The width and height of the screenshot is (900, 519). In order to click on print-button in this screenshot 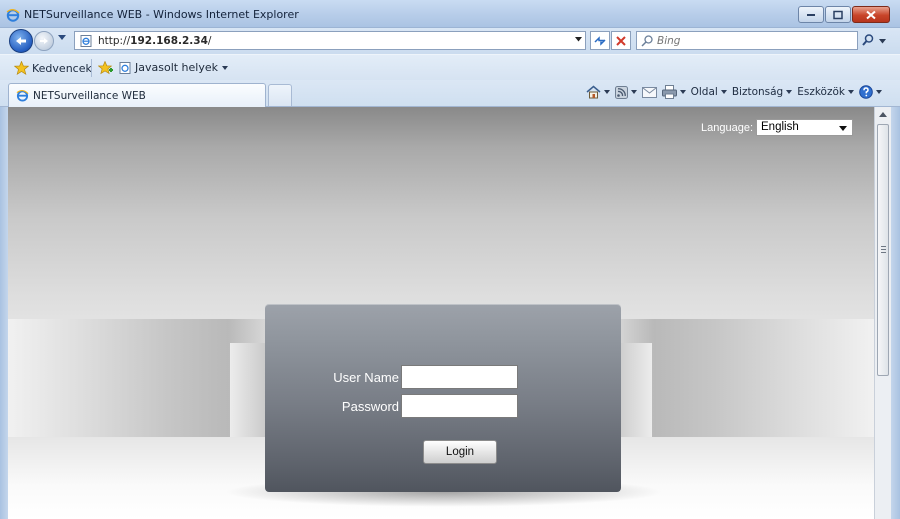, I will do `click(673, 92)`.